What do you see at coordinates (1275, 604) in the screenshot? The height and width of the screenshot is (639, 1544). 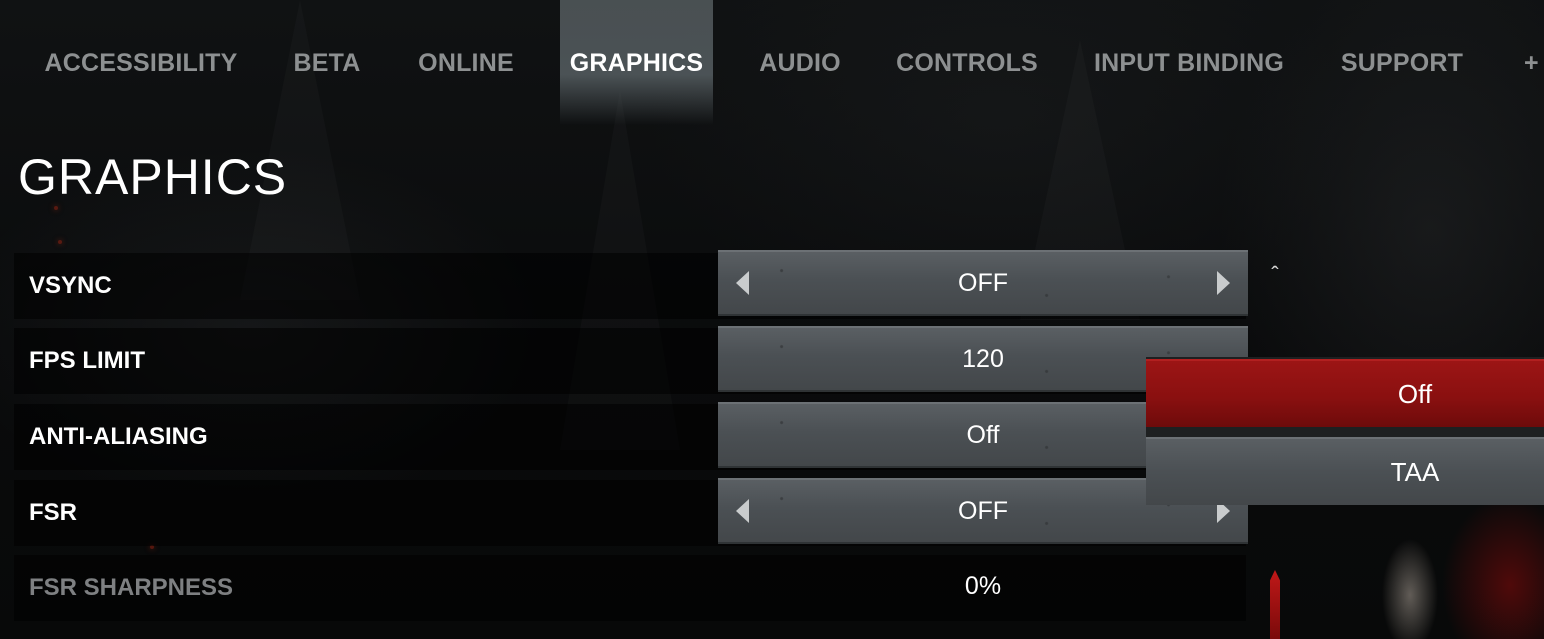 I see `background-red-marker` at bounding box center [1275, 604].